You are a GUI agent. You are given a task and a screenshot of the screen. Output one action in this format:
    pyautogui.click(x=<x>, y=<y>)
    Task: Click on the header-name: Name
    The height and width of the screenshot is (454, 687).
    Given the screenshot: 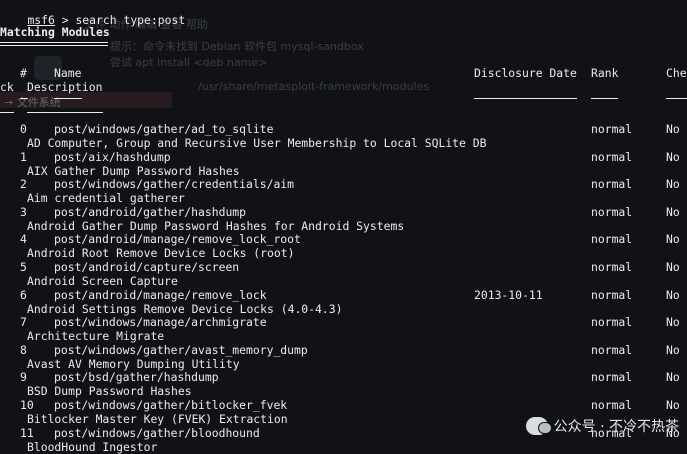 What is the action you would take?
    pyautogui.click(x=68, y=73)
    